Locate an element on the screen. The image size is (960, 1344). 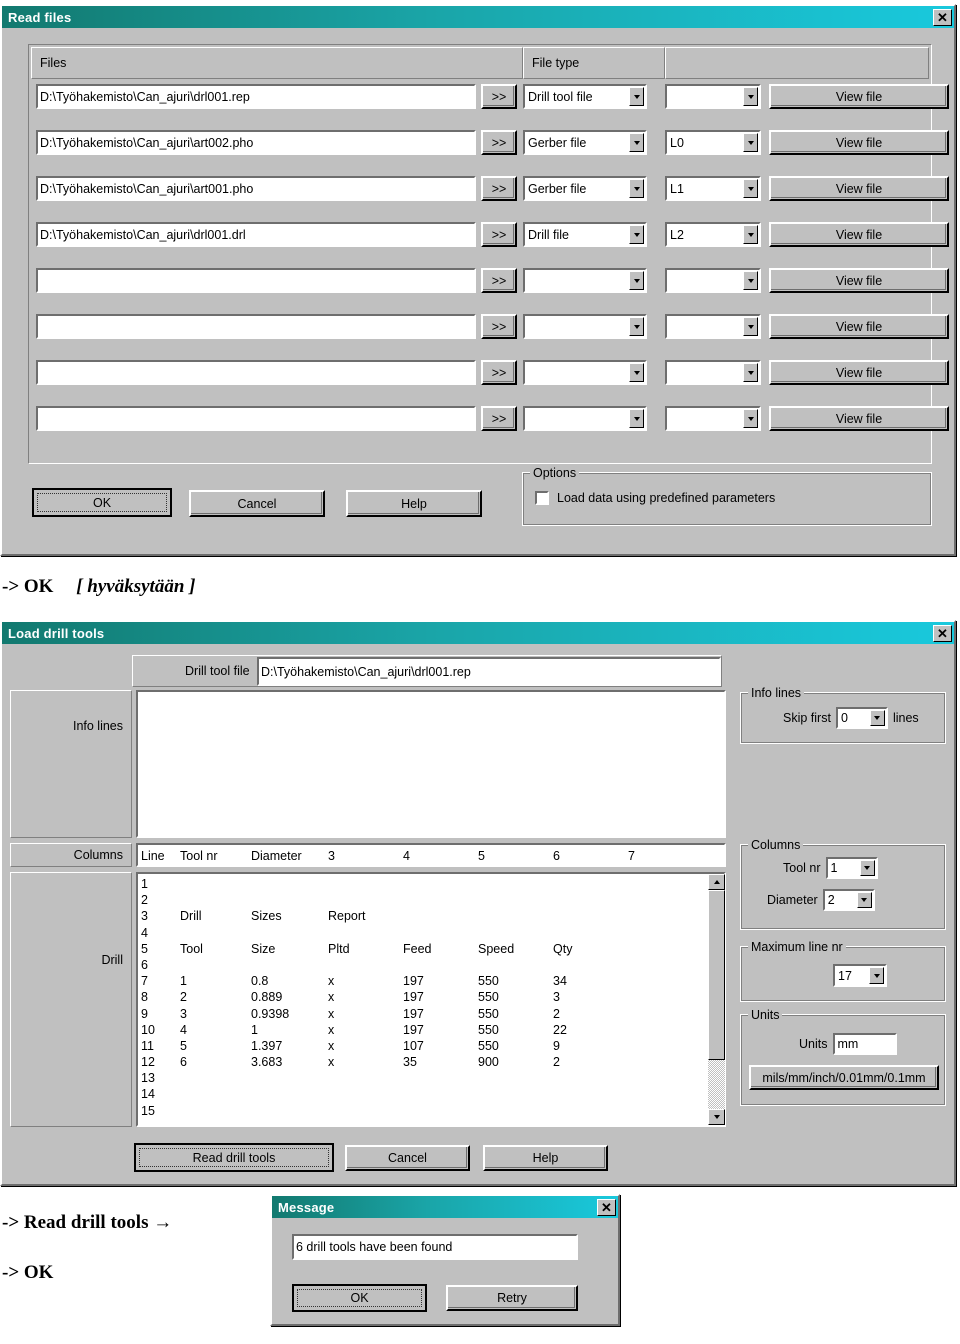
drill-cell: 0.9398 is located at coordinates (270, 1013).